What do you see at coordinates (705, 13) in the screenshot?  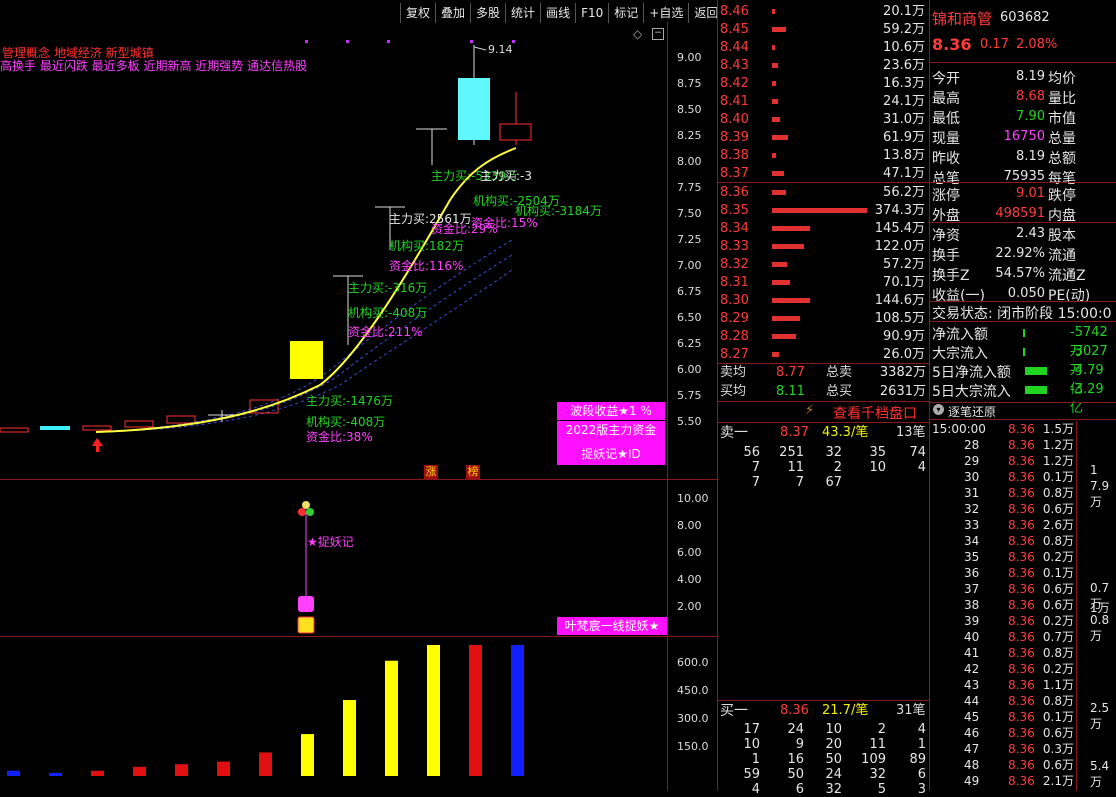 I see `toolbar-btn-8: 返回` at bounding box center [705, 13].